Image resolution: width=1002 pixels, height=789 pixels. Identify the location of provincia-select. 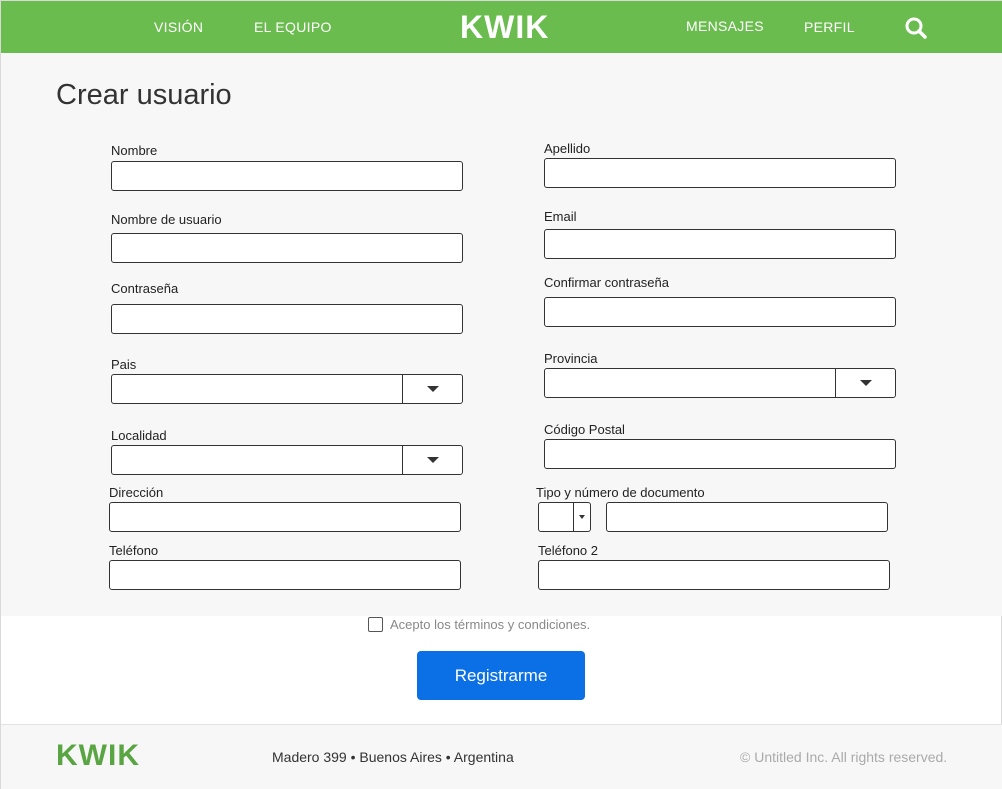
(720, 383).